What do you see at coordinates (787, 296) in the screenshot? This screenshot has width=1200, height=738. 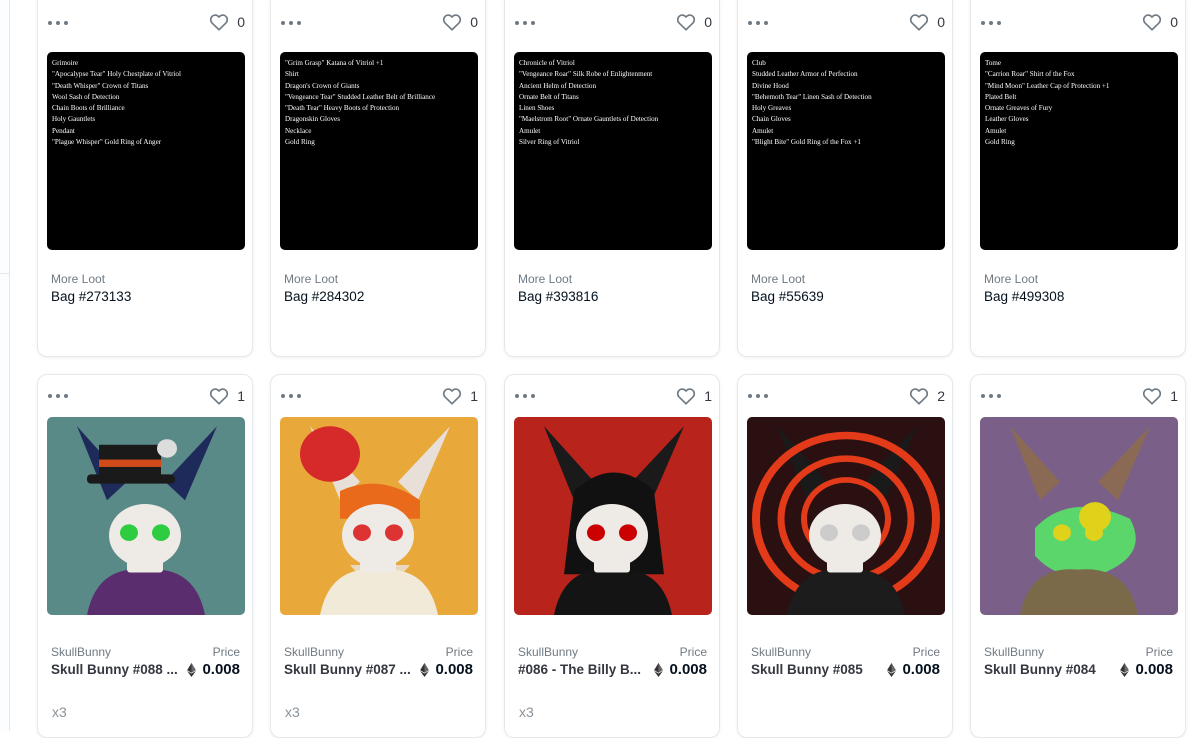 I see `asset-name: Bag #55639` at bounding box center [787, 296].